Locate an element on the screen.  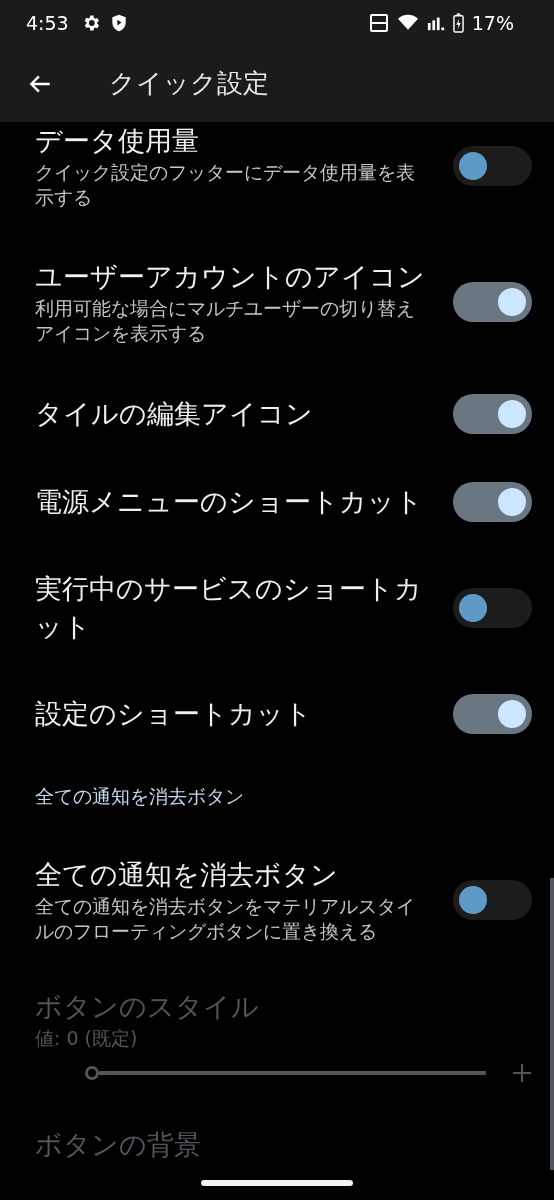
setting-summary: クイック設定のフッターにデータ使用量を表示する is located at coordinates (225, 185).